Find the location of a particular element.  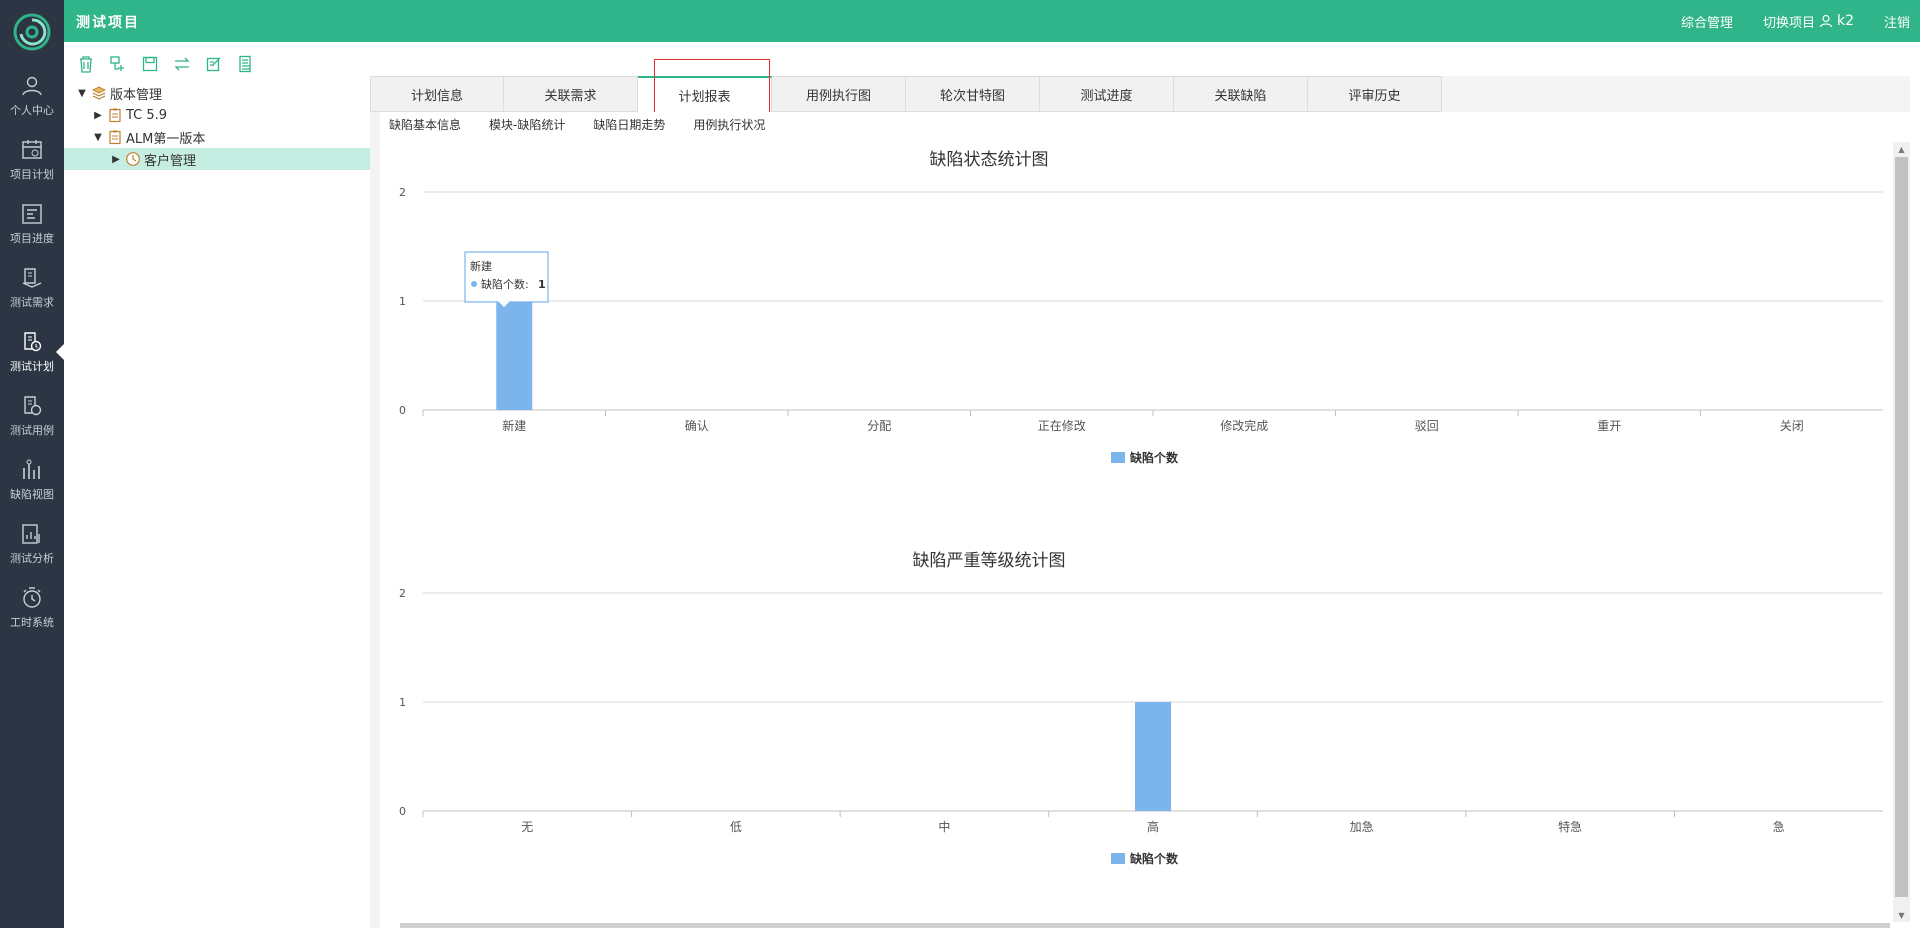

chart-tooltip: 新建缺陷个数: 1 is located at coordinates (506, 280).